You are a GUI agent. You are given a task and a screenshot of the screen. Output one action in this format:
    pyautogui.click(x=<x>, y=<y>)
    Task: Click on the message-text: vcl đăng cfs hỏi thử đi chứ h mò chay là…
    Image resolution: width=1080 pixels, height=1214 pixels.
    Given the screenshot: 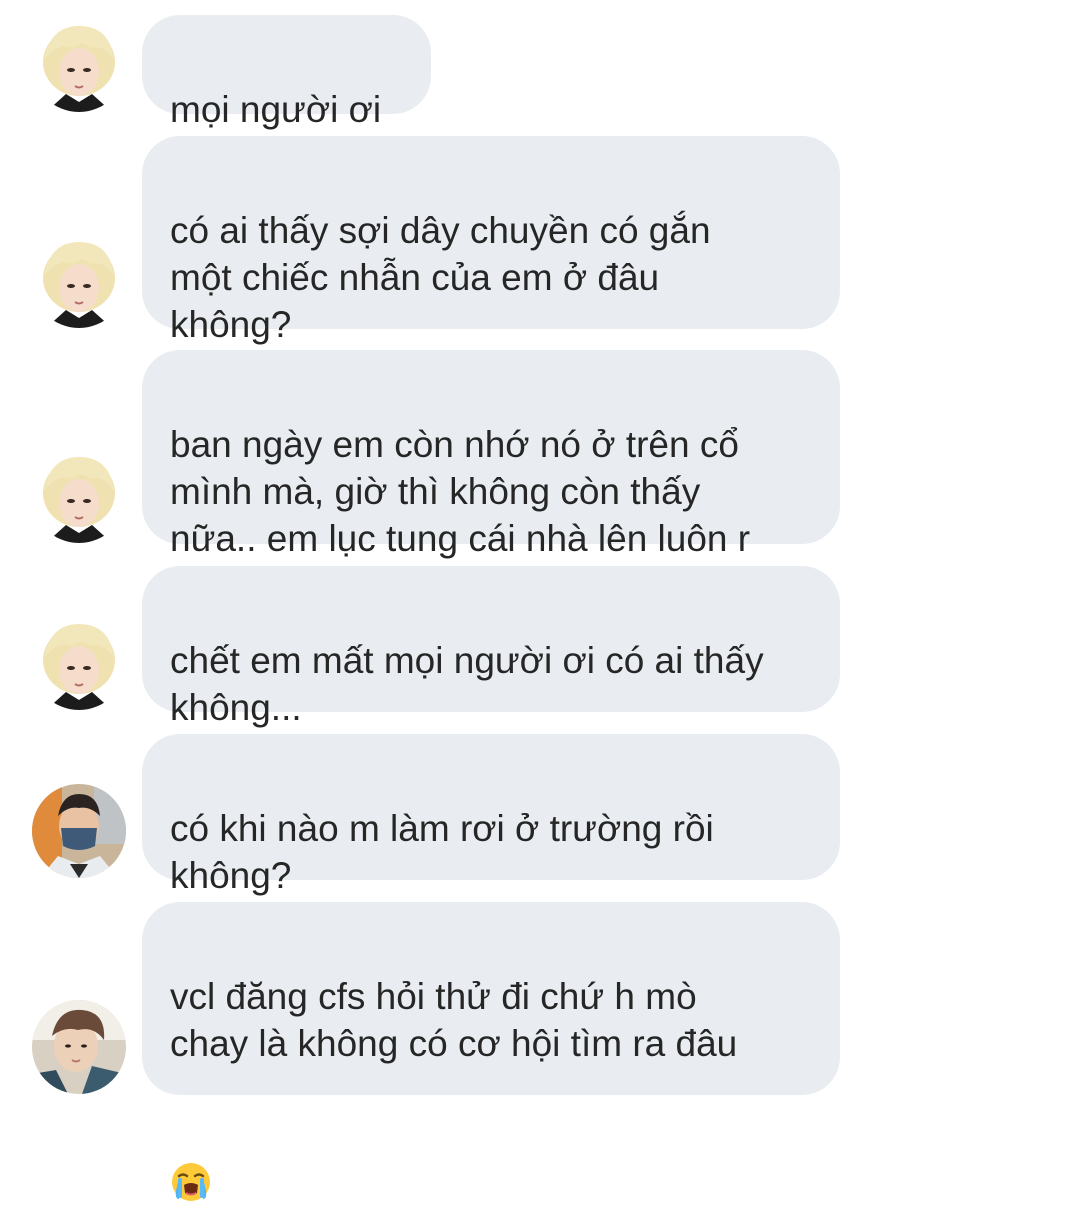 What is the action you would take?
    pyautogui.click(x=454, y=1020)
    